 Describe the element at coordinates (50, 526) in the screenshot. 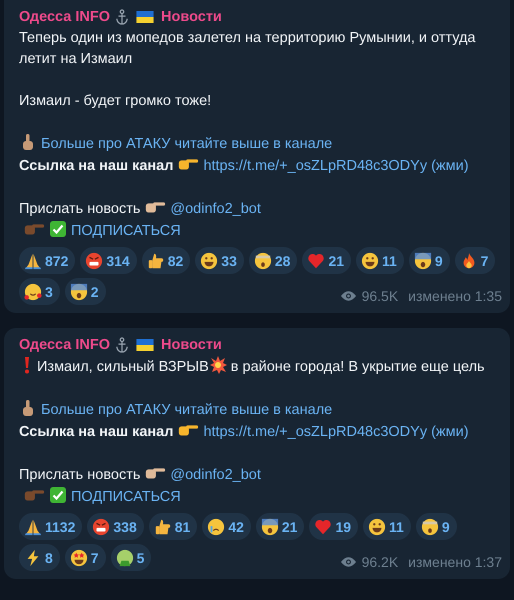

I see `reaction-button: 1132` at that location.